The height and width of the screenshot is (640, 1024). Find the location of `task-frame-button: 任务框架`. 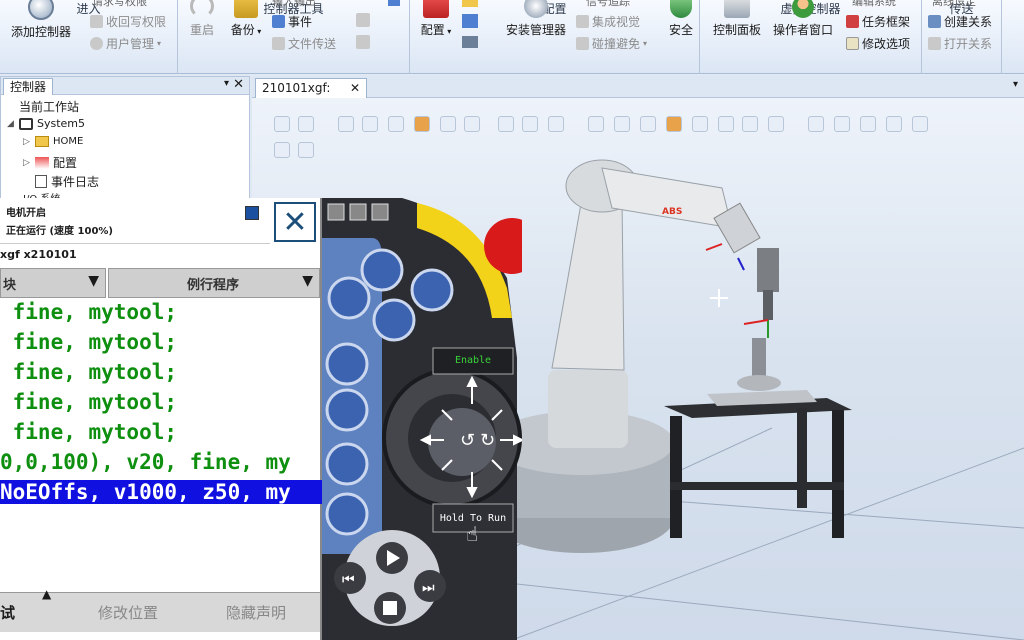

task-frame-button: 任务框架 is located at coordinates (878, 21).